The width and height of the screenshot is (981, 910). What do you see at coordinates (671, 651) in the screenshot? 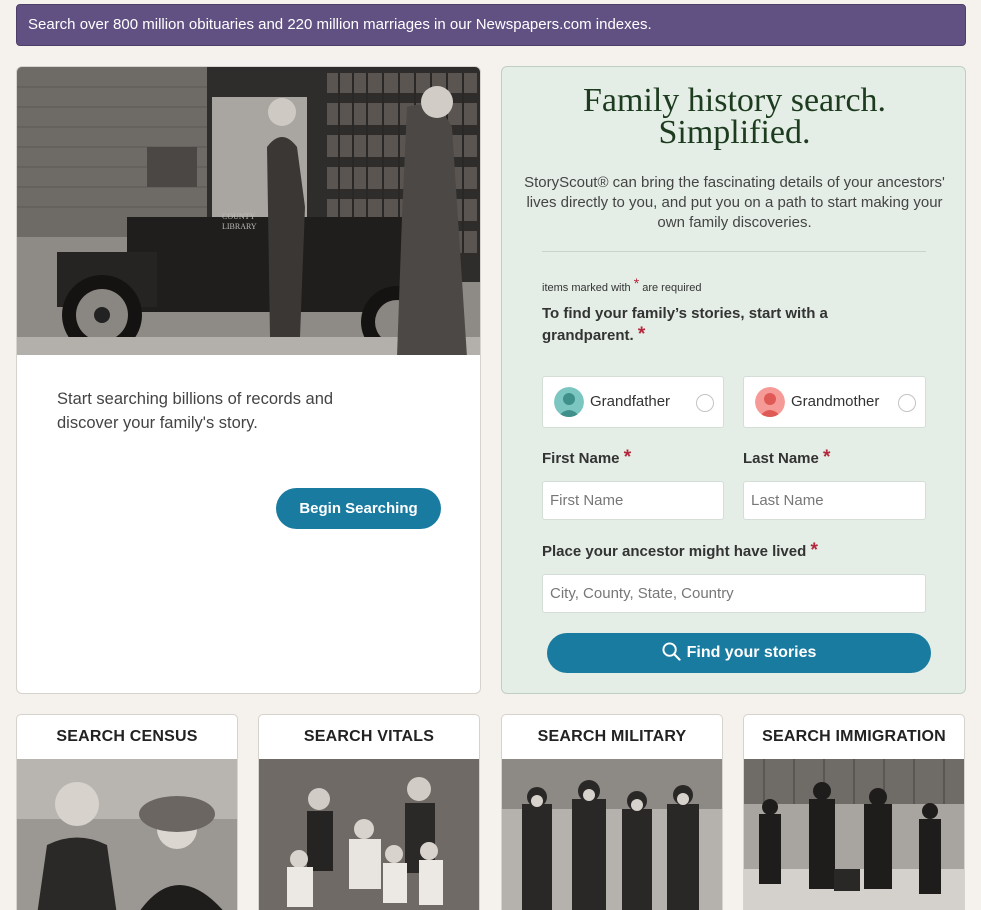
I see `search-icon` at bounding box center [671, 651].